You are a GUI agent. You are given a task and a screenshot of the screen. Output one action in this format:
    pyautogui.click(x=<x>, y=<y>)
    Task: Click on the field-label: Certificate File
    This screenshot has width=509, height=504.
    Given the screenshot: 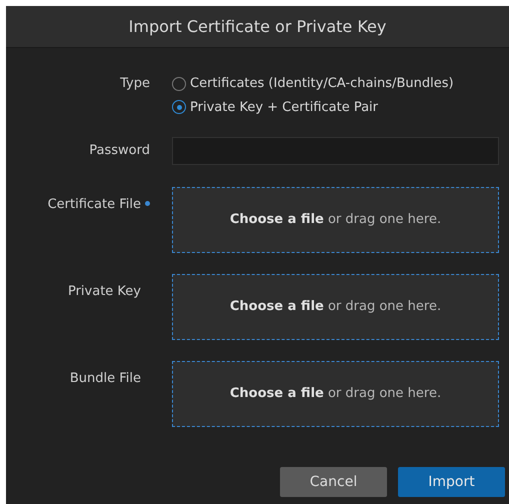 What is the action you would take?
    pyautogui.click(x=94, y=205)
    